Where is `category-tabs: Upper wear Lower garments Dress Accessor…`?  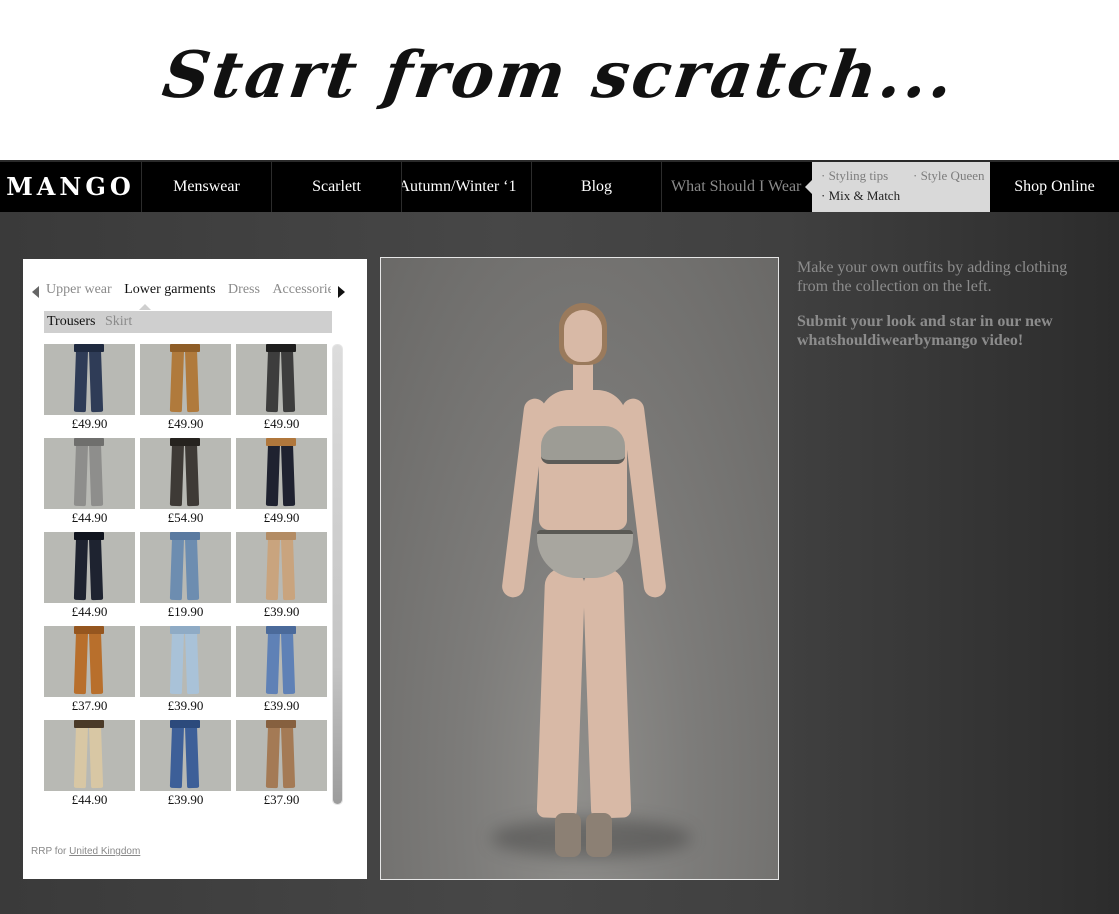 category-tabs: Upper wear Lower garments Dress Accessor… is located at coordinates (188, 292).